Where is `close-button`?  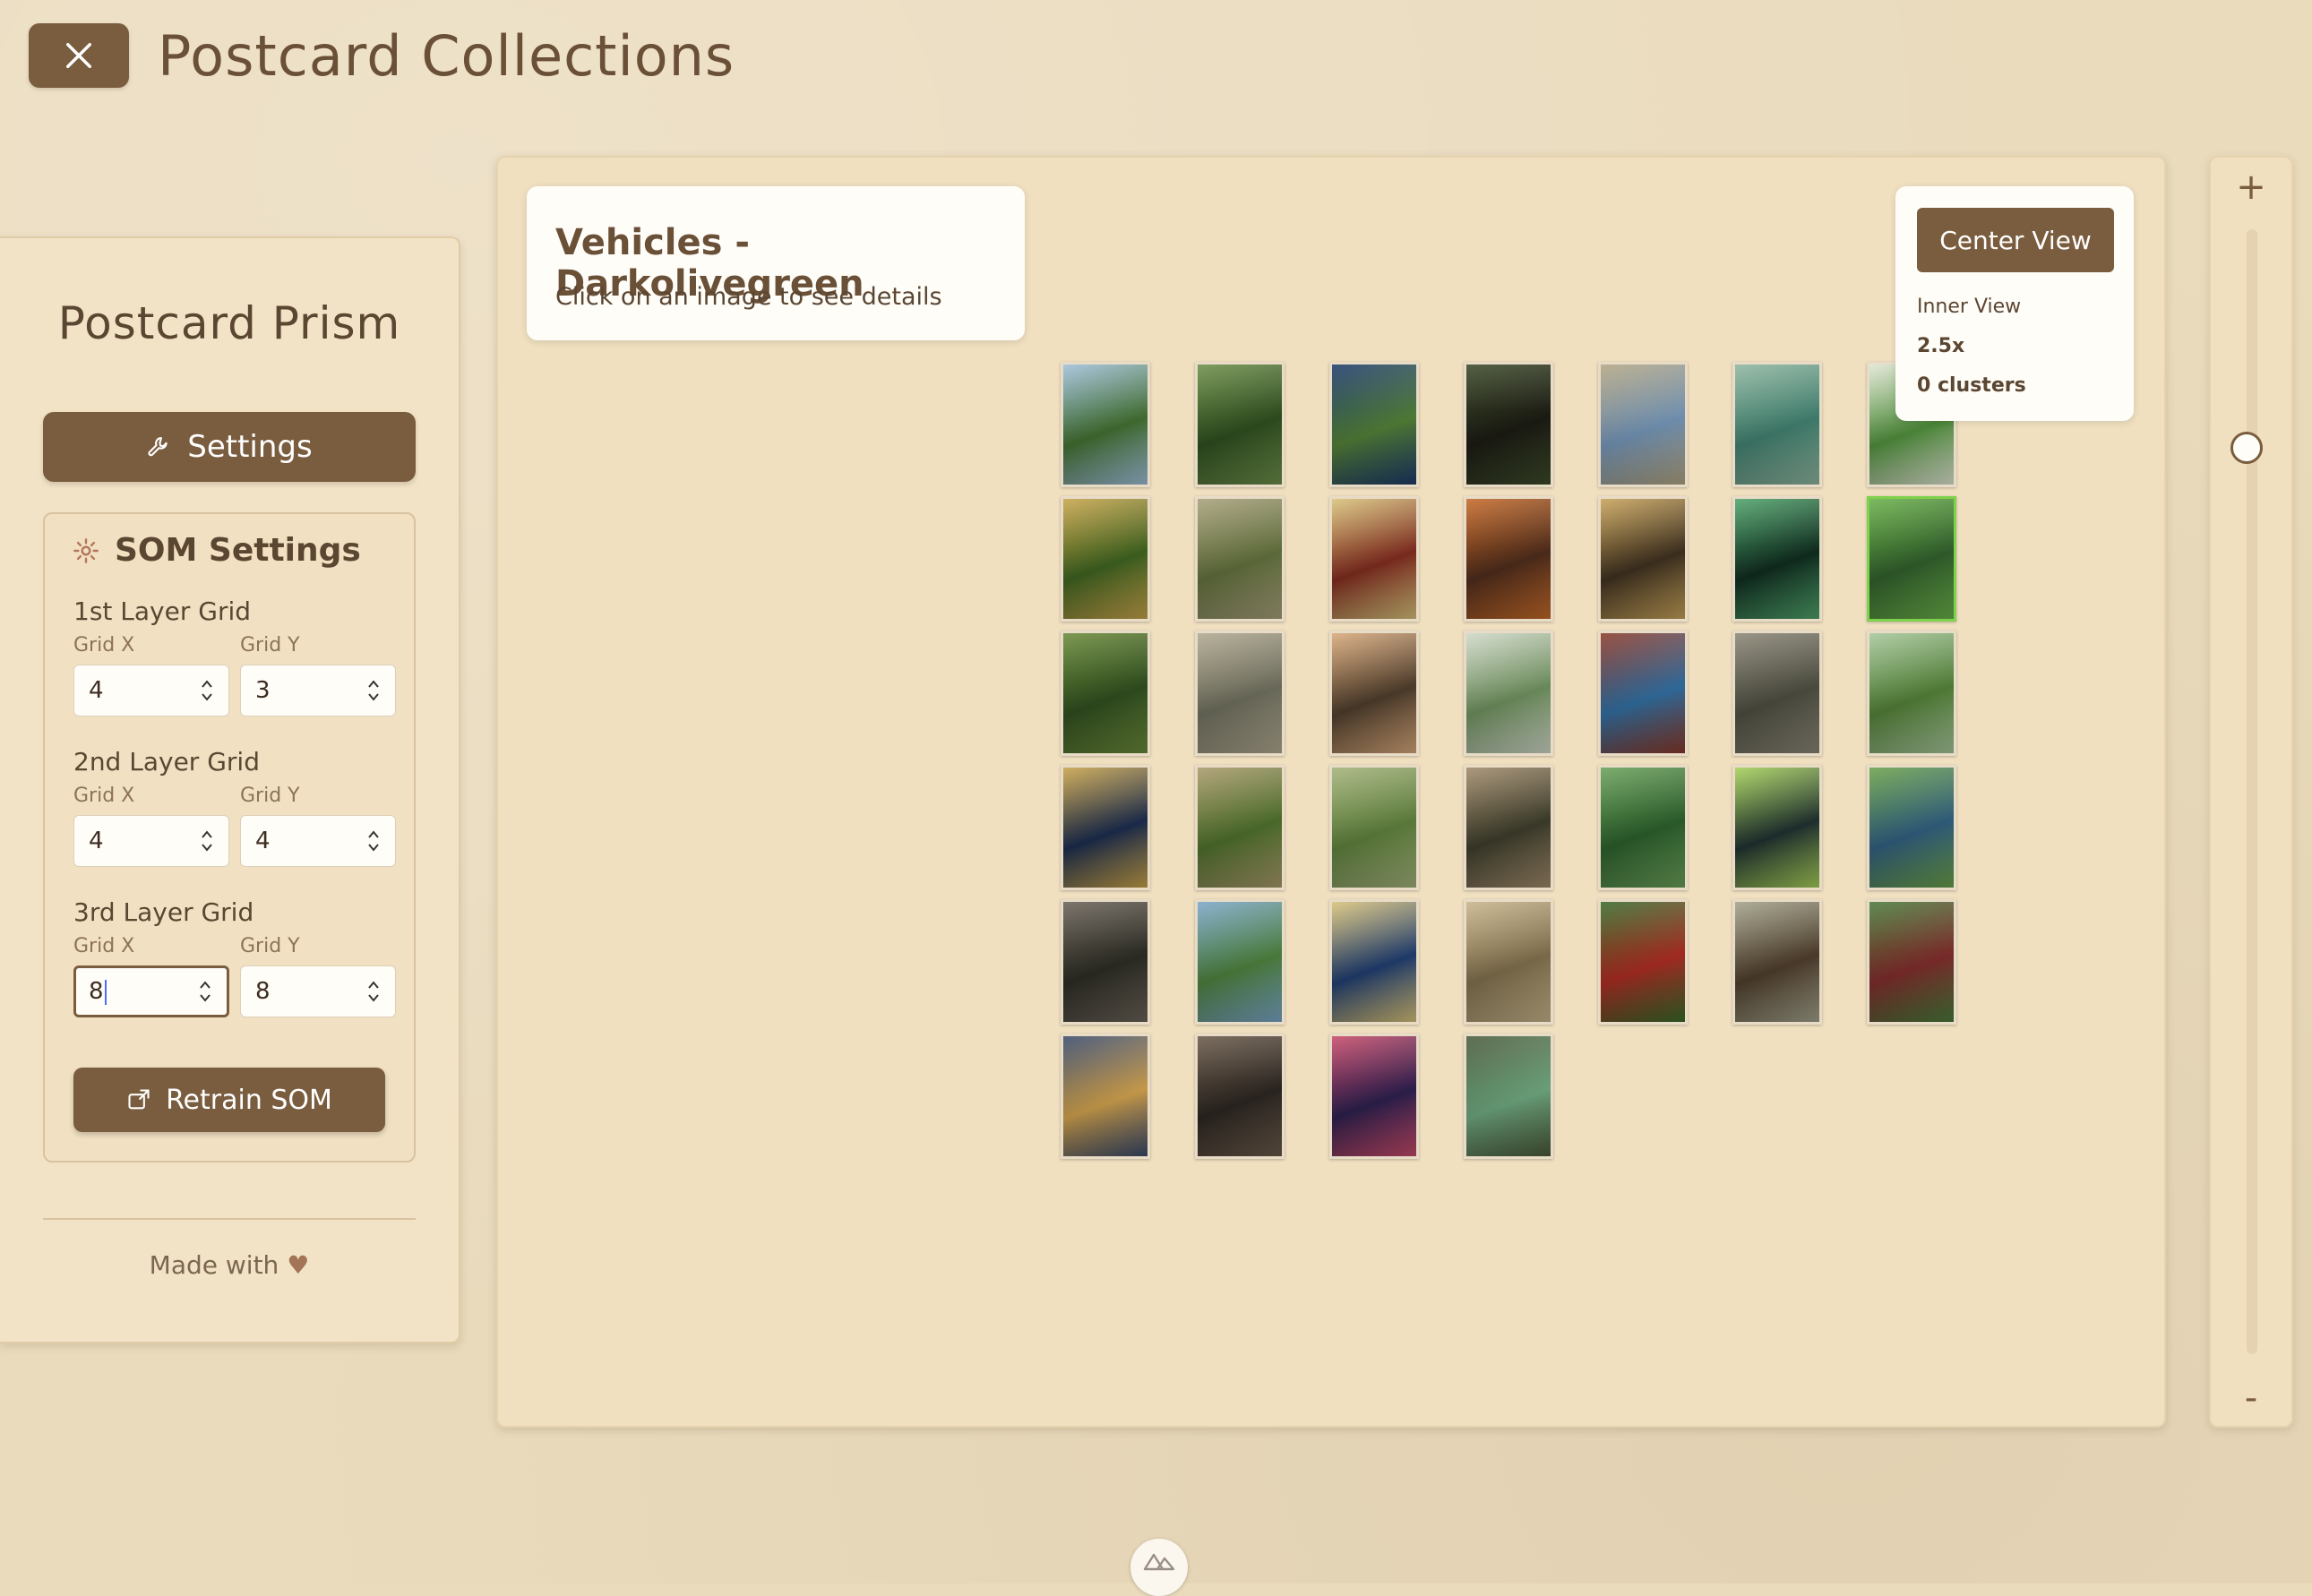 close-button is located at coordinates (79, 56).